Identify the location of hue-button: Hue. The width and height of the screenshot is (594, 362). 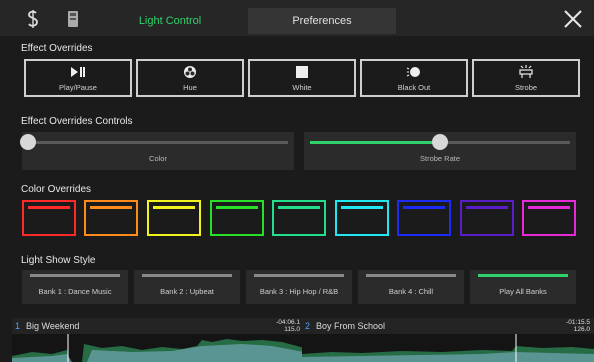
(190, 78).